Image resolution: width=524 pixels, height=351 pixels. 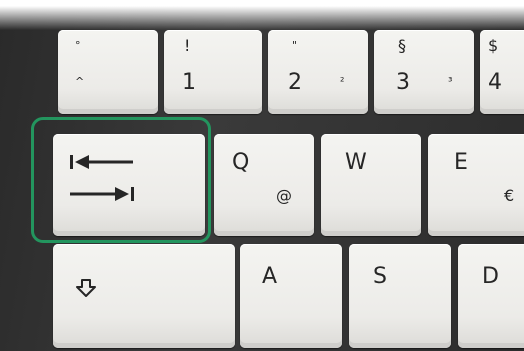 What do you see at coordinates (490, 276) in the screenshot?
I see `key-d-main: D` at bounding box center [490, 276].